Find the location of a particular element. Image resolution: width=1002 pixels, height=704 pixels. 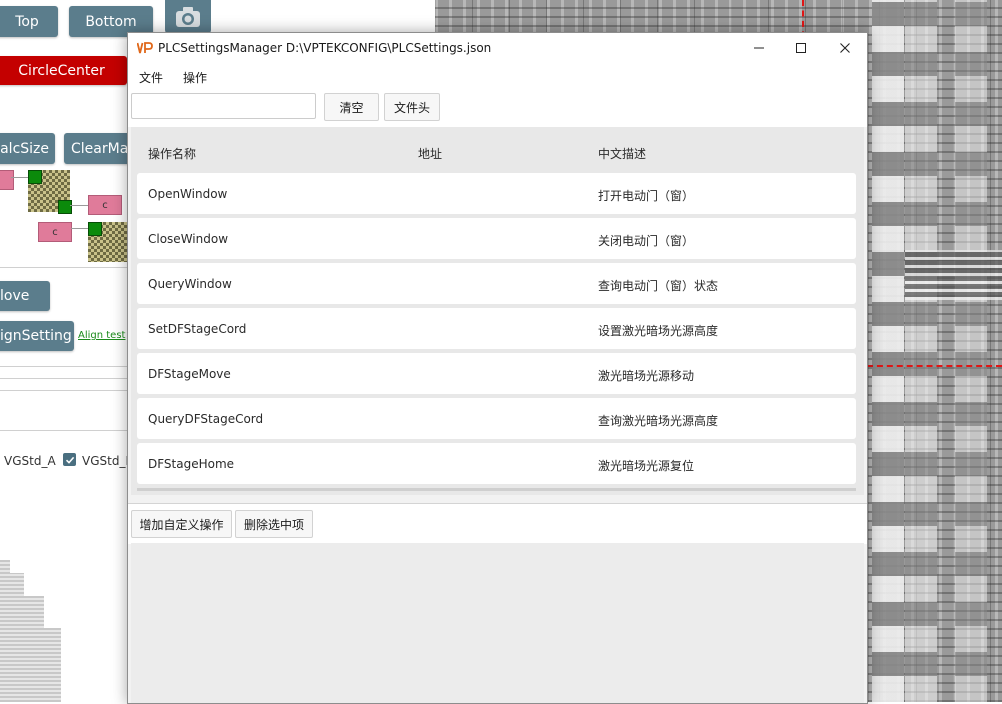

table-row: QueryWindow 查询电动门（窗）状态 is located at coordinates (496, 283).